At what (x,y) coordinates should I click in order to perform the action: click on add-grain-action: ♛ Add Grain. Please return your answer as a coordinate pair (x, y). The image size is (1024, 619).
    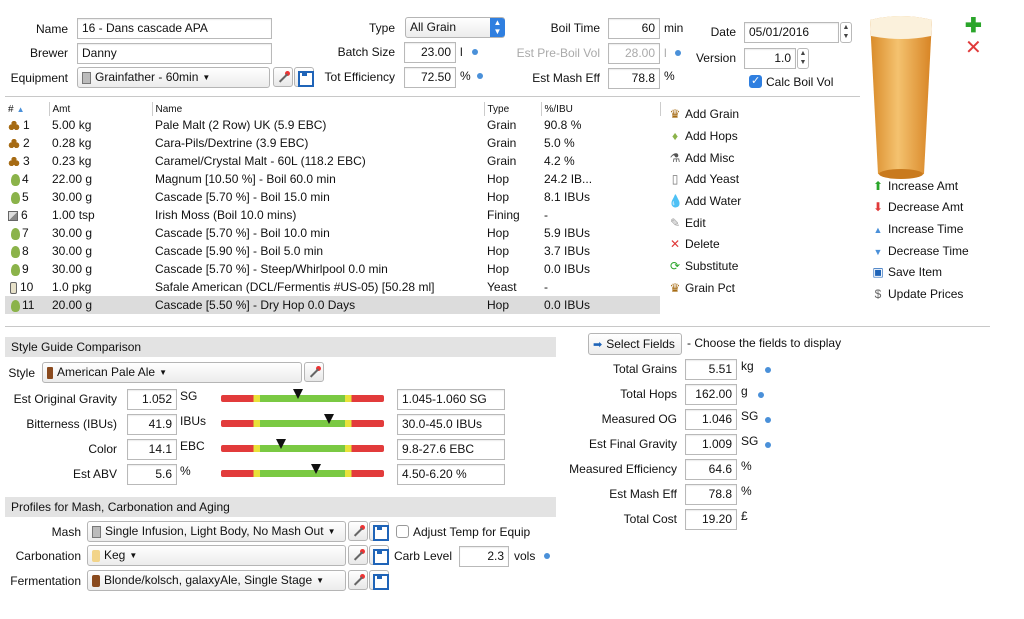
    Looking at the image, I should click on (703, 114).